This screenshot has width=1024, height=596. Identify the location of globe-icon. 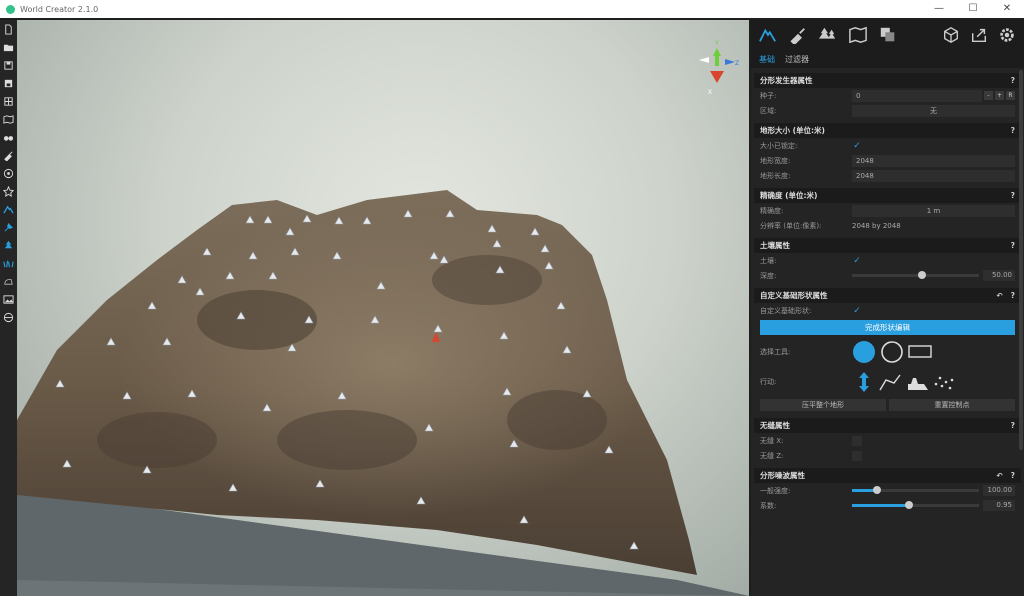
(8, 317).